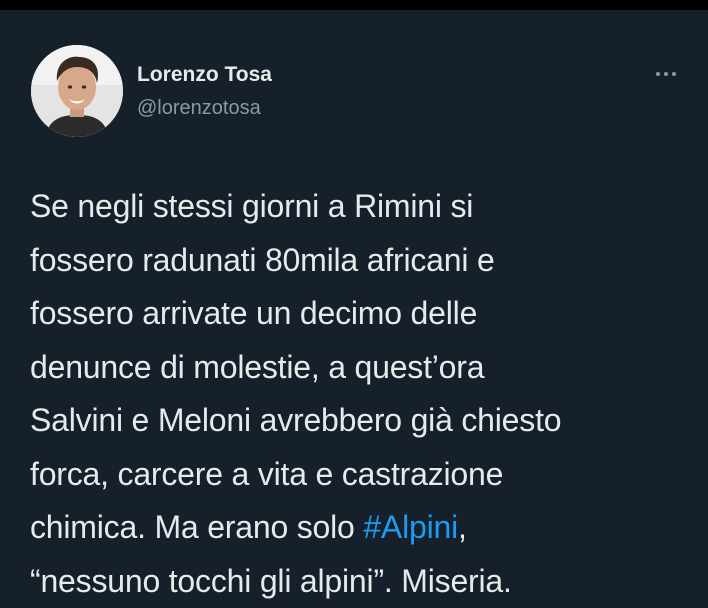 The height and width of the screenshot is (608, 708). I want to click on tweet-line: chimica. Ma erano solo #Alpini,, so click(365, 528).